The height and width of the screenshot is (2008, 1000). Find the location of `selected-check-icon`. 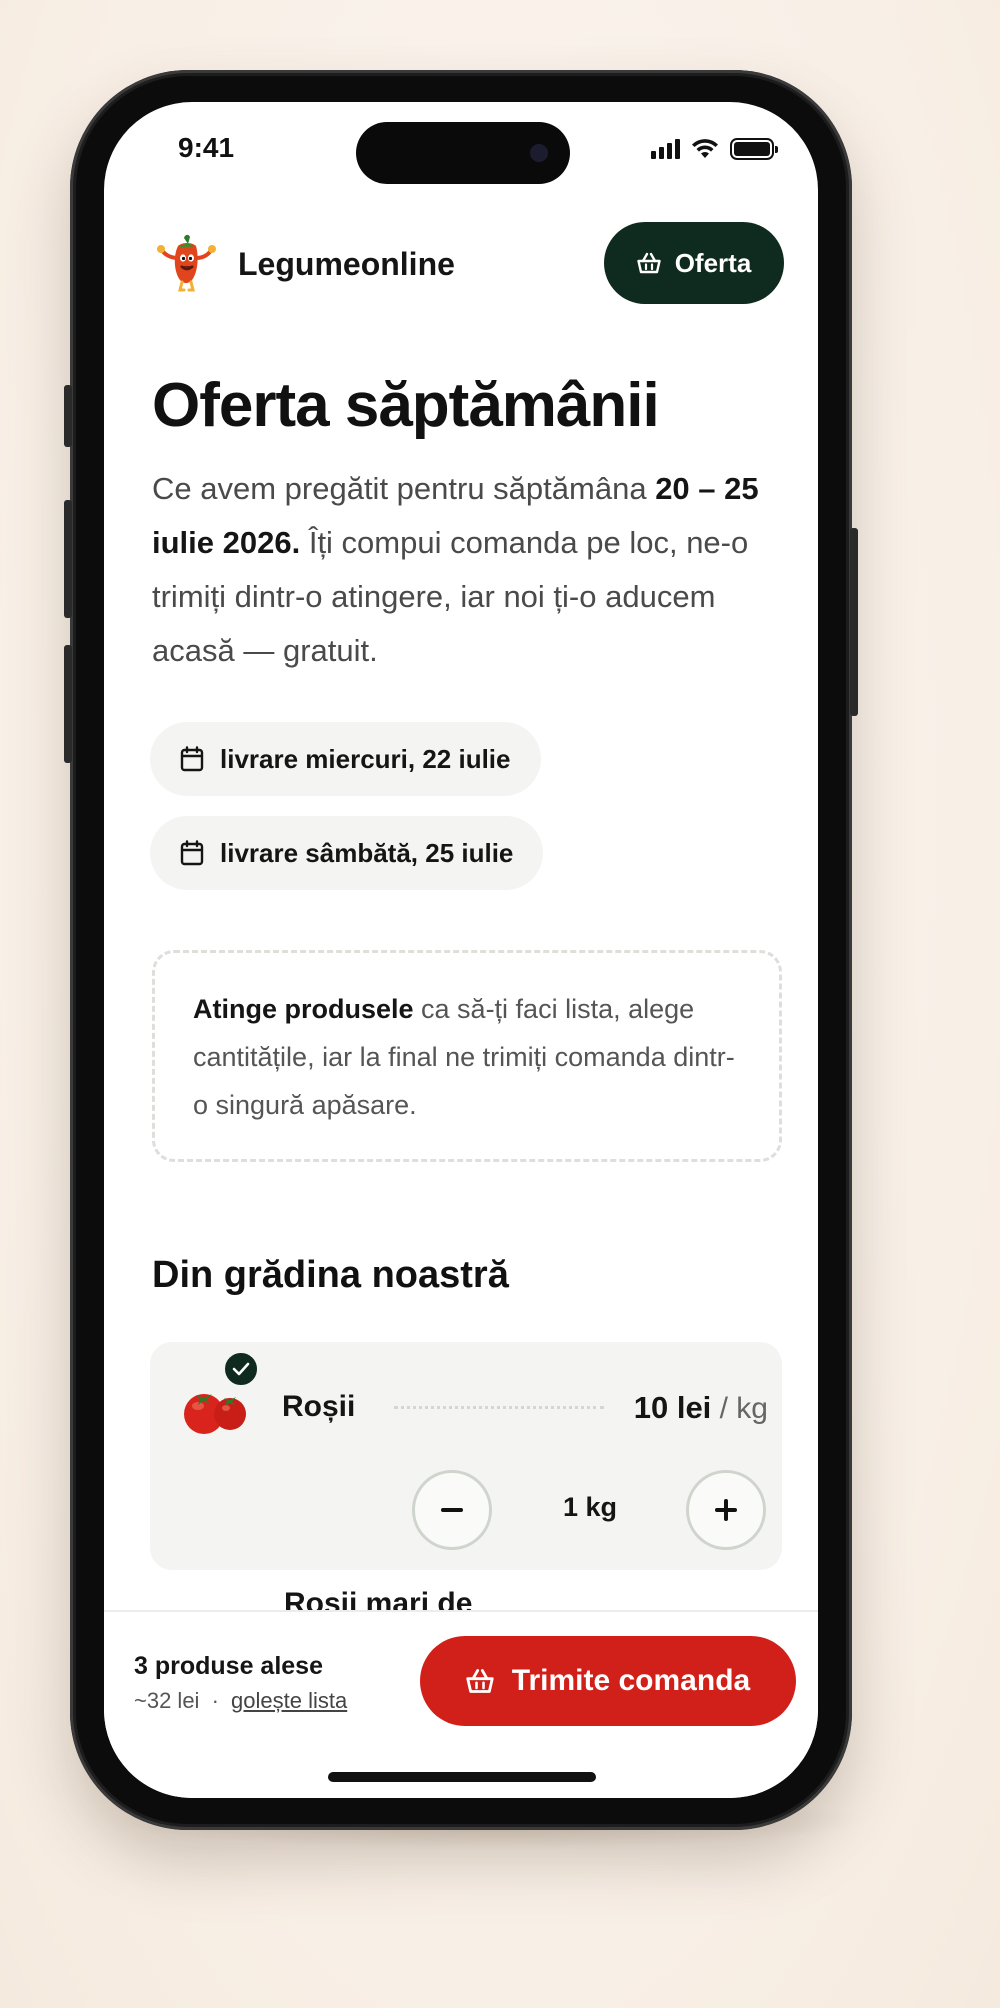

selected-check-icon is located at coordinates (241, 1369).